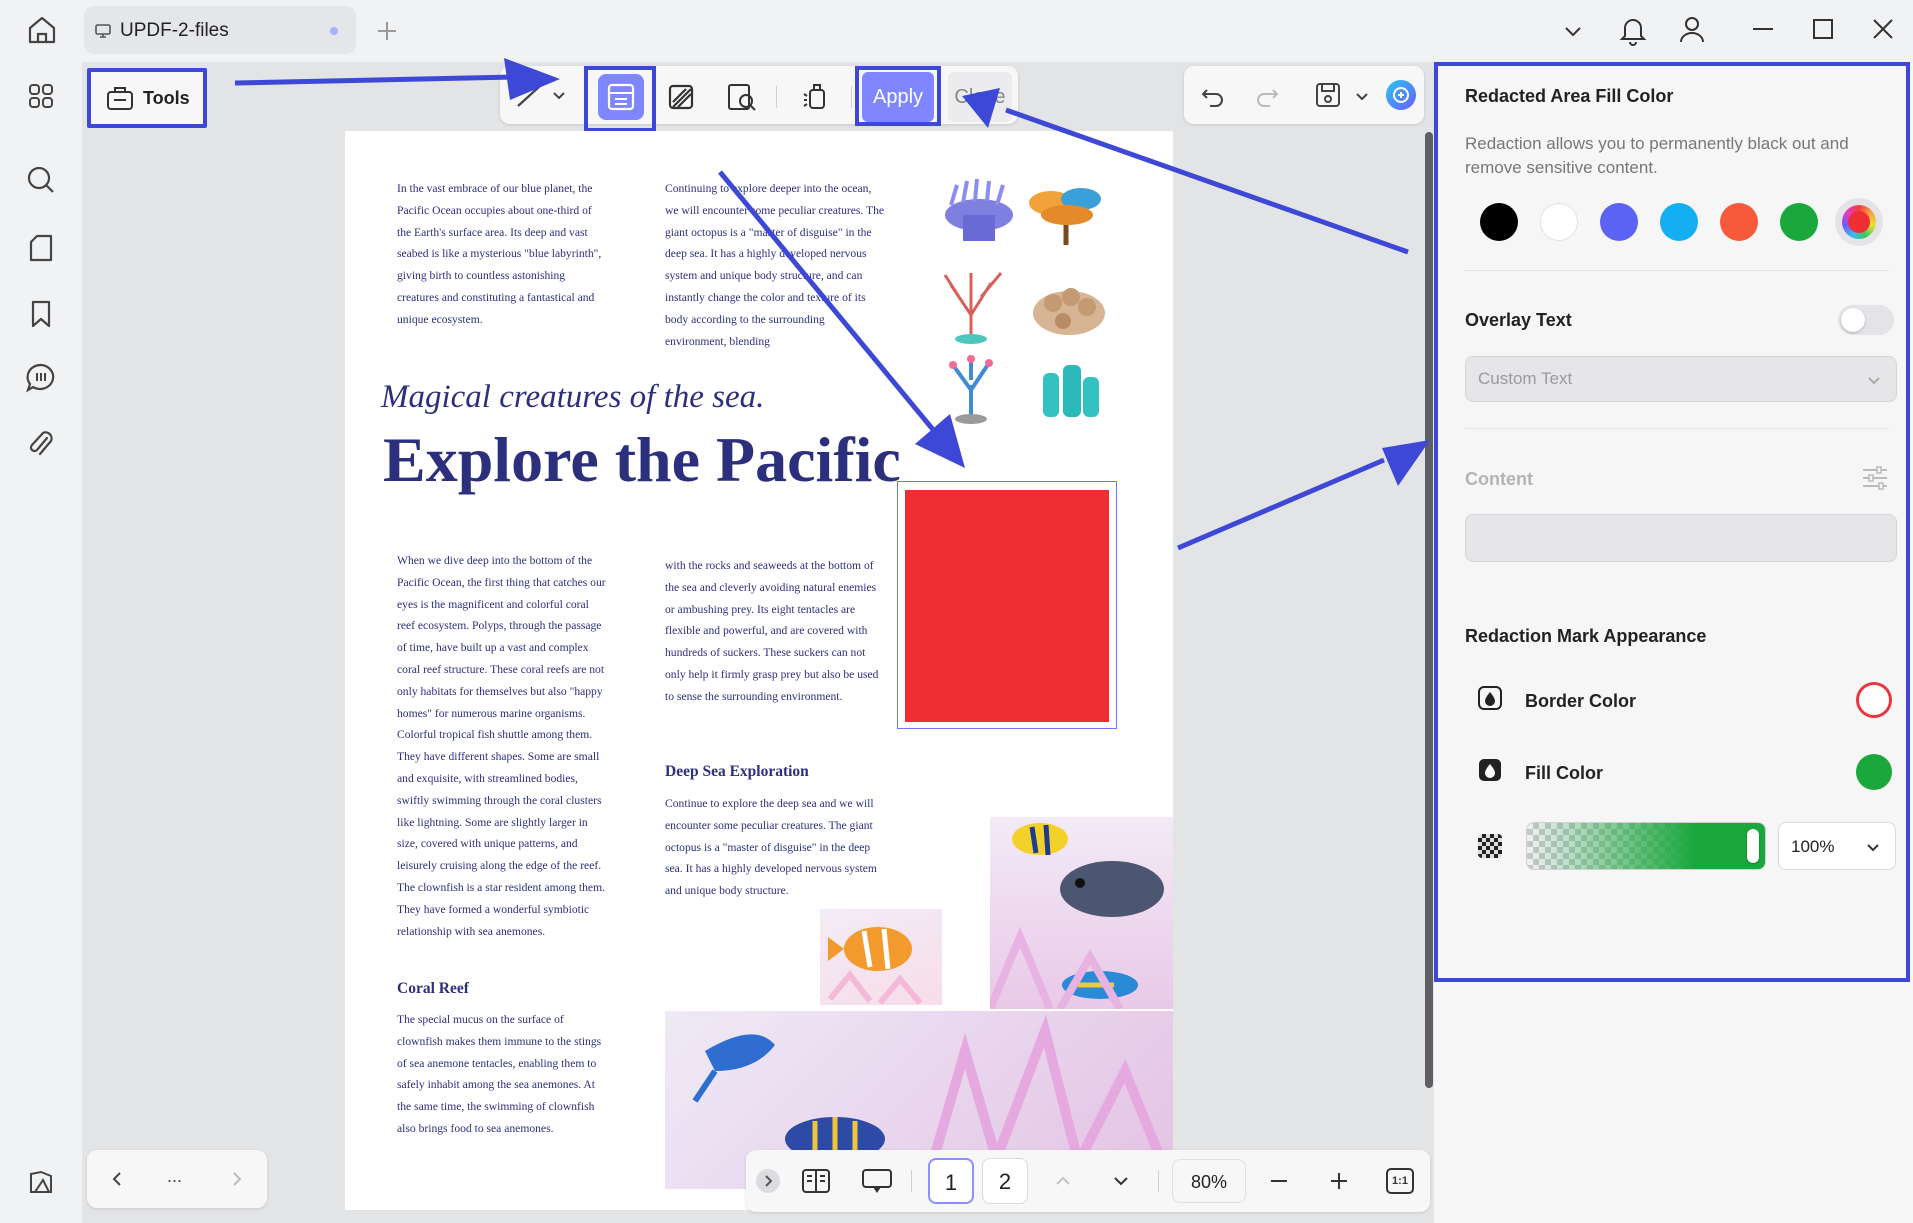 This screenshot has width=1913, height=1223. I want to click on zoom-out-icon, so click(1279, 1181).